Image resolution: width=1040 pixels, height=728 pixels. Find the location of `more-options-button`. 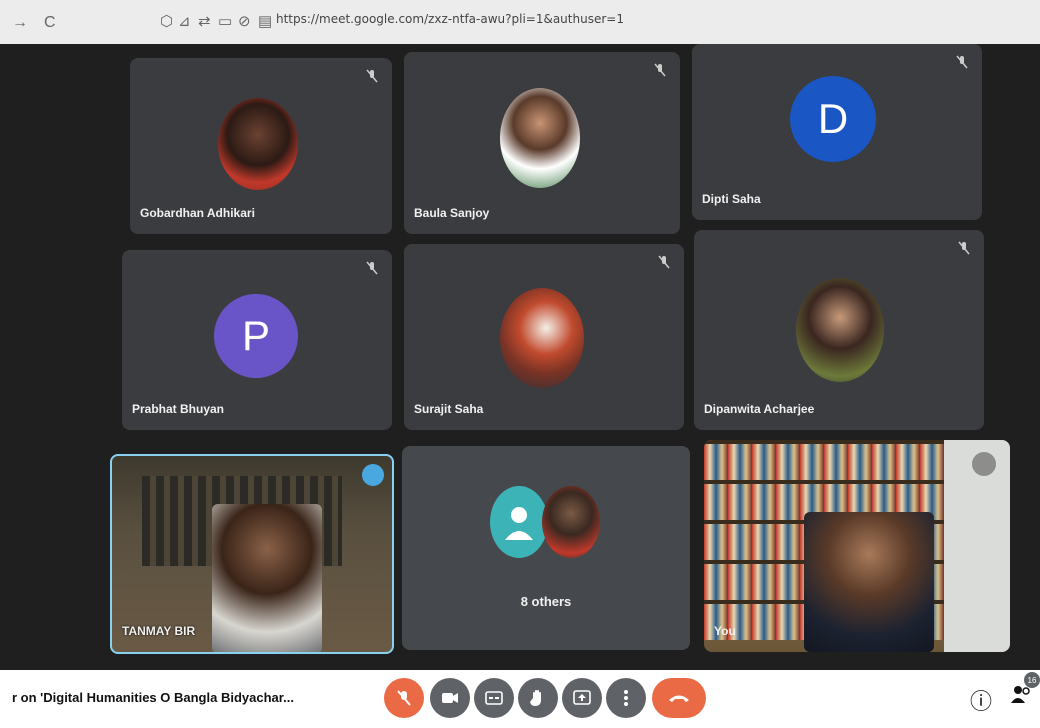

more-options-button is located at coordinates (626, 698).